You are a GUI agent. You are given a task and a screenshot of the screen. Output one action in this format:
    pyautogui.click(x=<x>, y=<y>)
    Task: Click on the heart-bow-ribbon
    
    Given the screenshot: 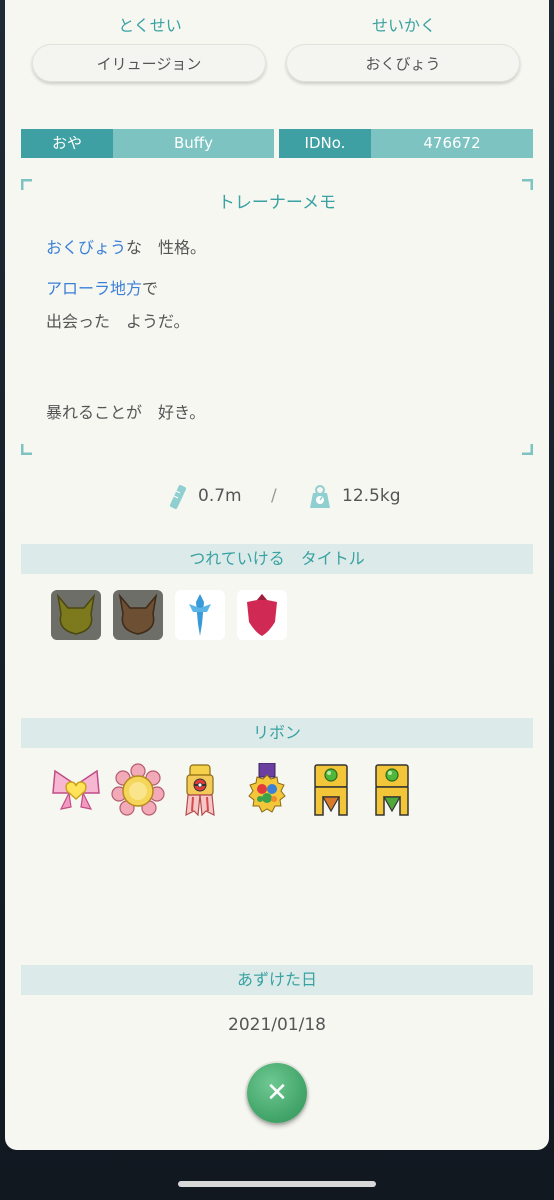 What is the action you would take?
    pyautogui.click(x=76, y=790)
    